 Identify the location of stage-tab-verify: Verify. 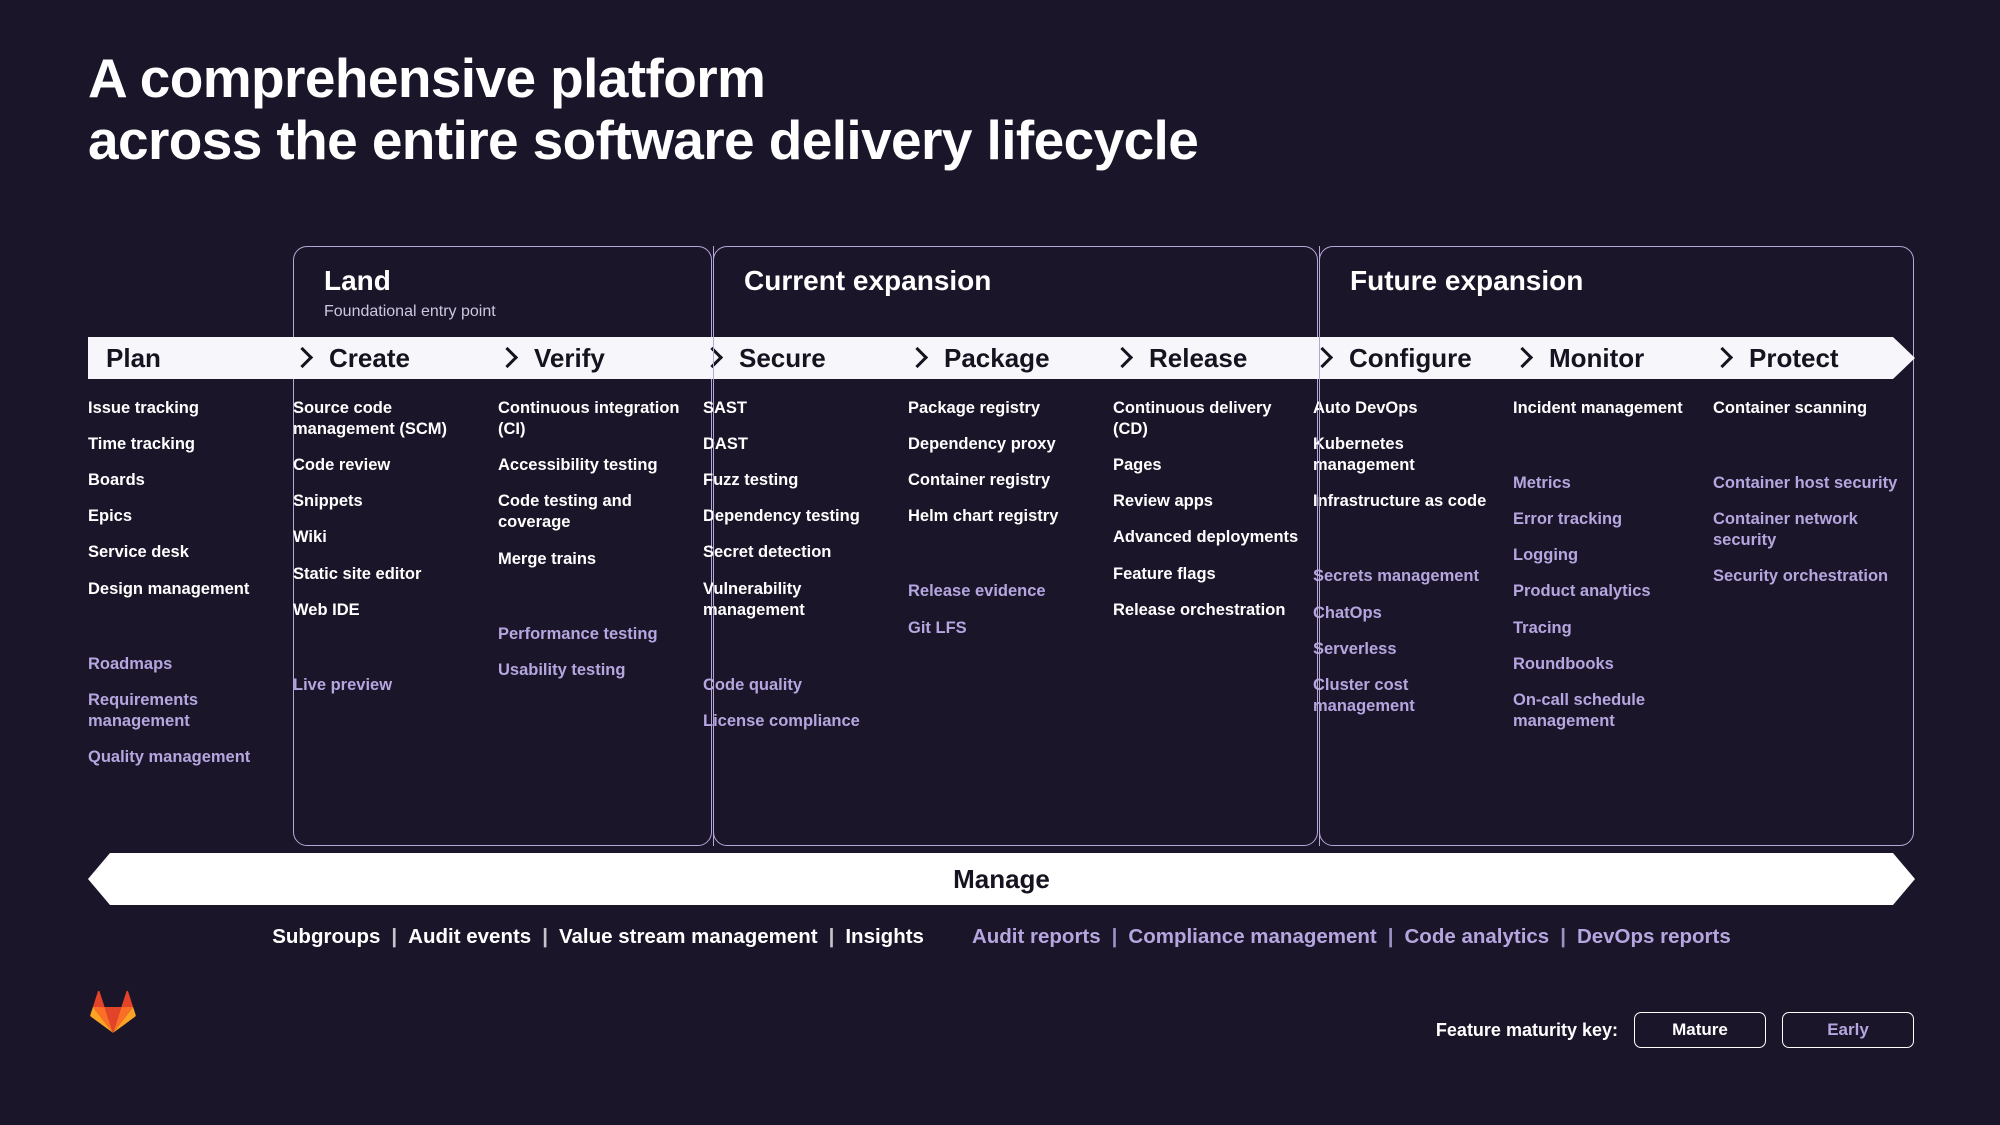
(600, 358).